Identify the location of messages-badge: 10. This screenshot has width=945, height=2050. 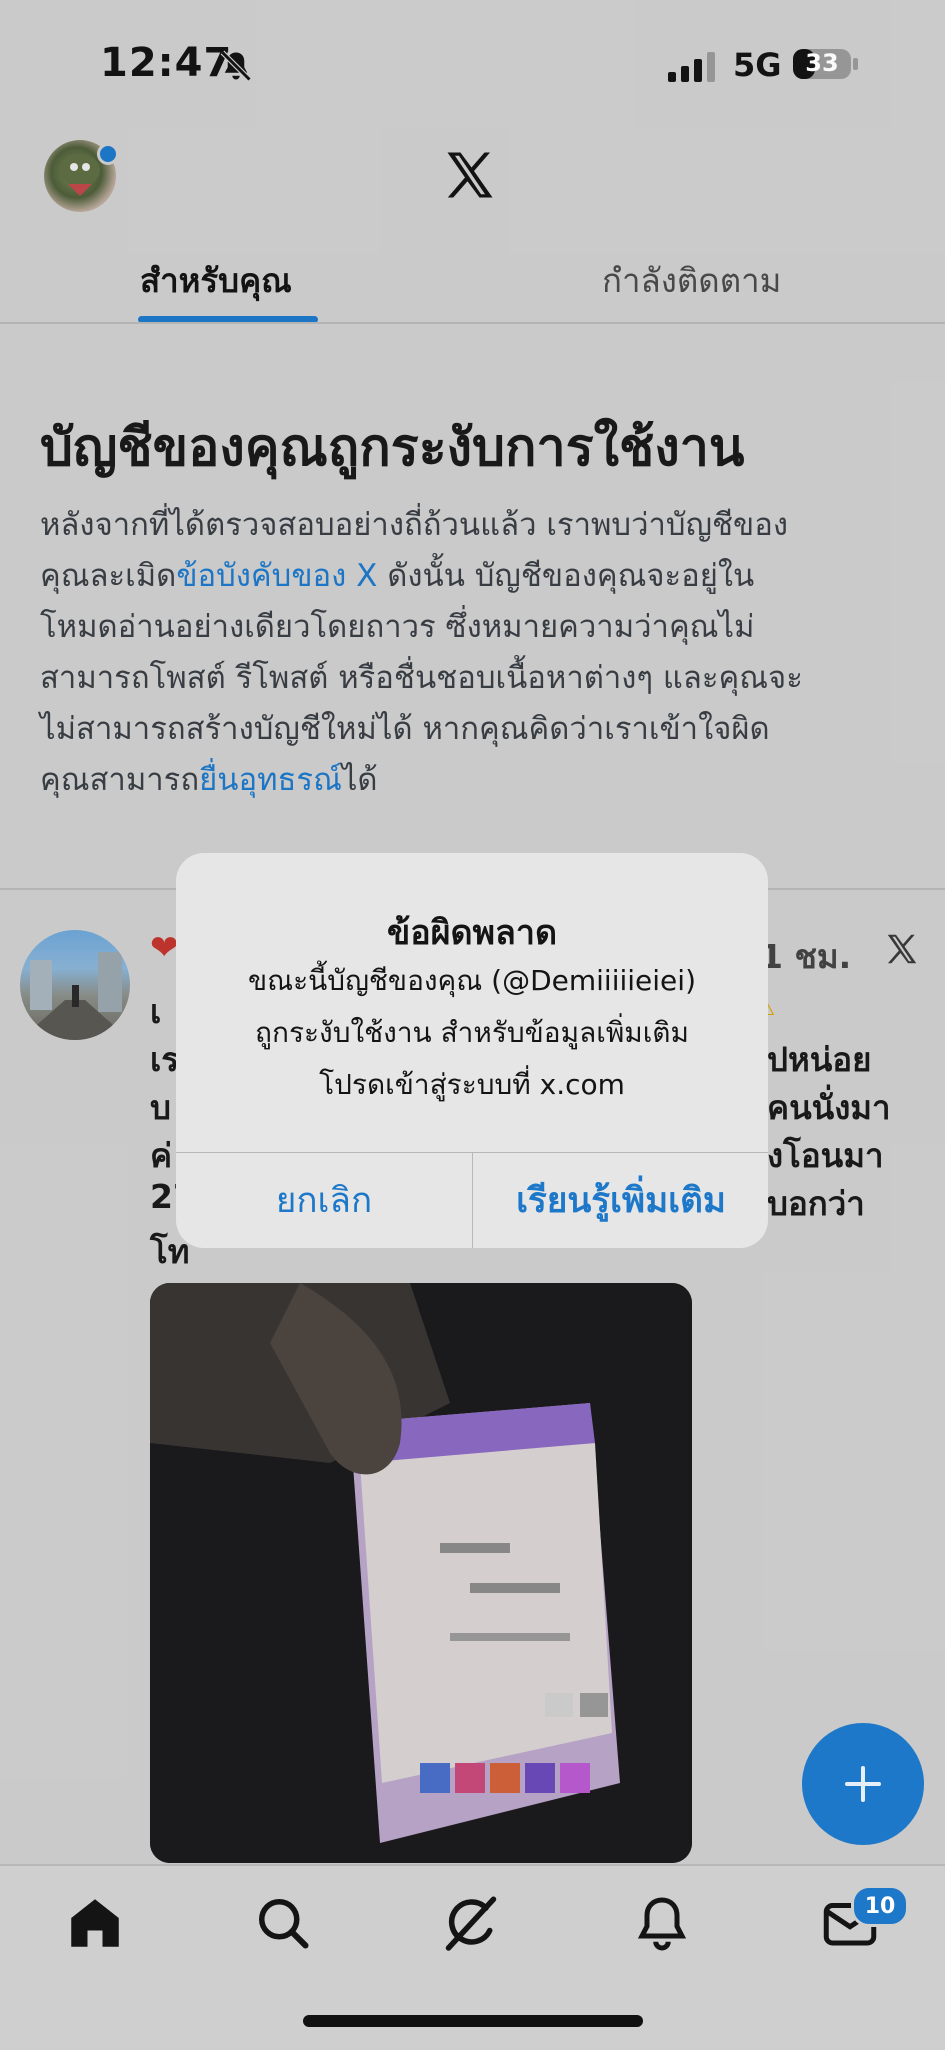
(880, 1906).